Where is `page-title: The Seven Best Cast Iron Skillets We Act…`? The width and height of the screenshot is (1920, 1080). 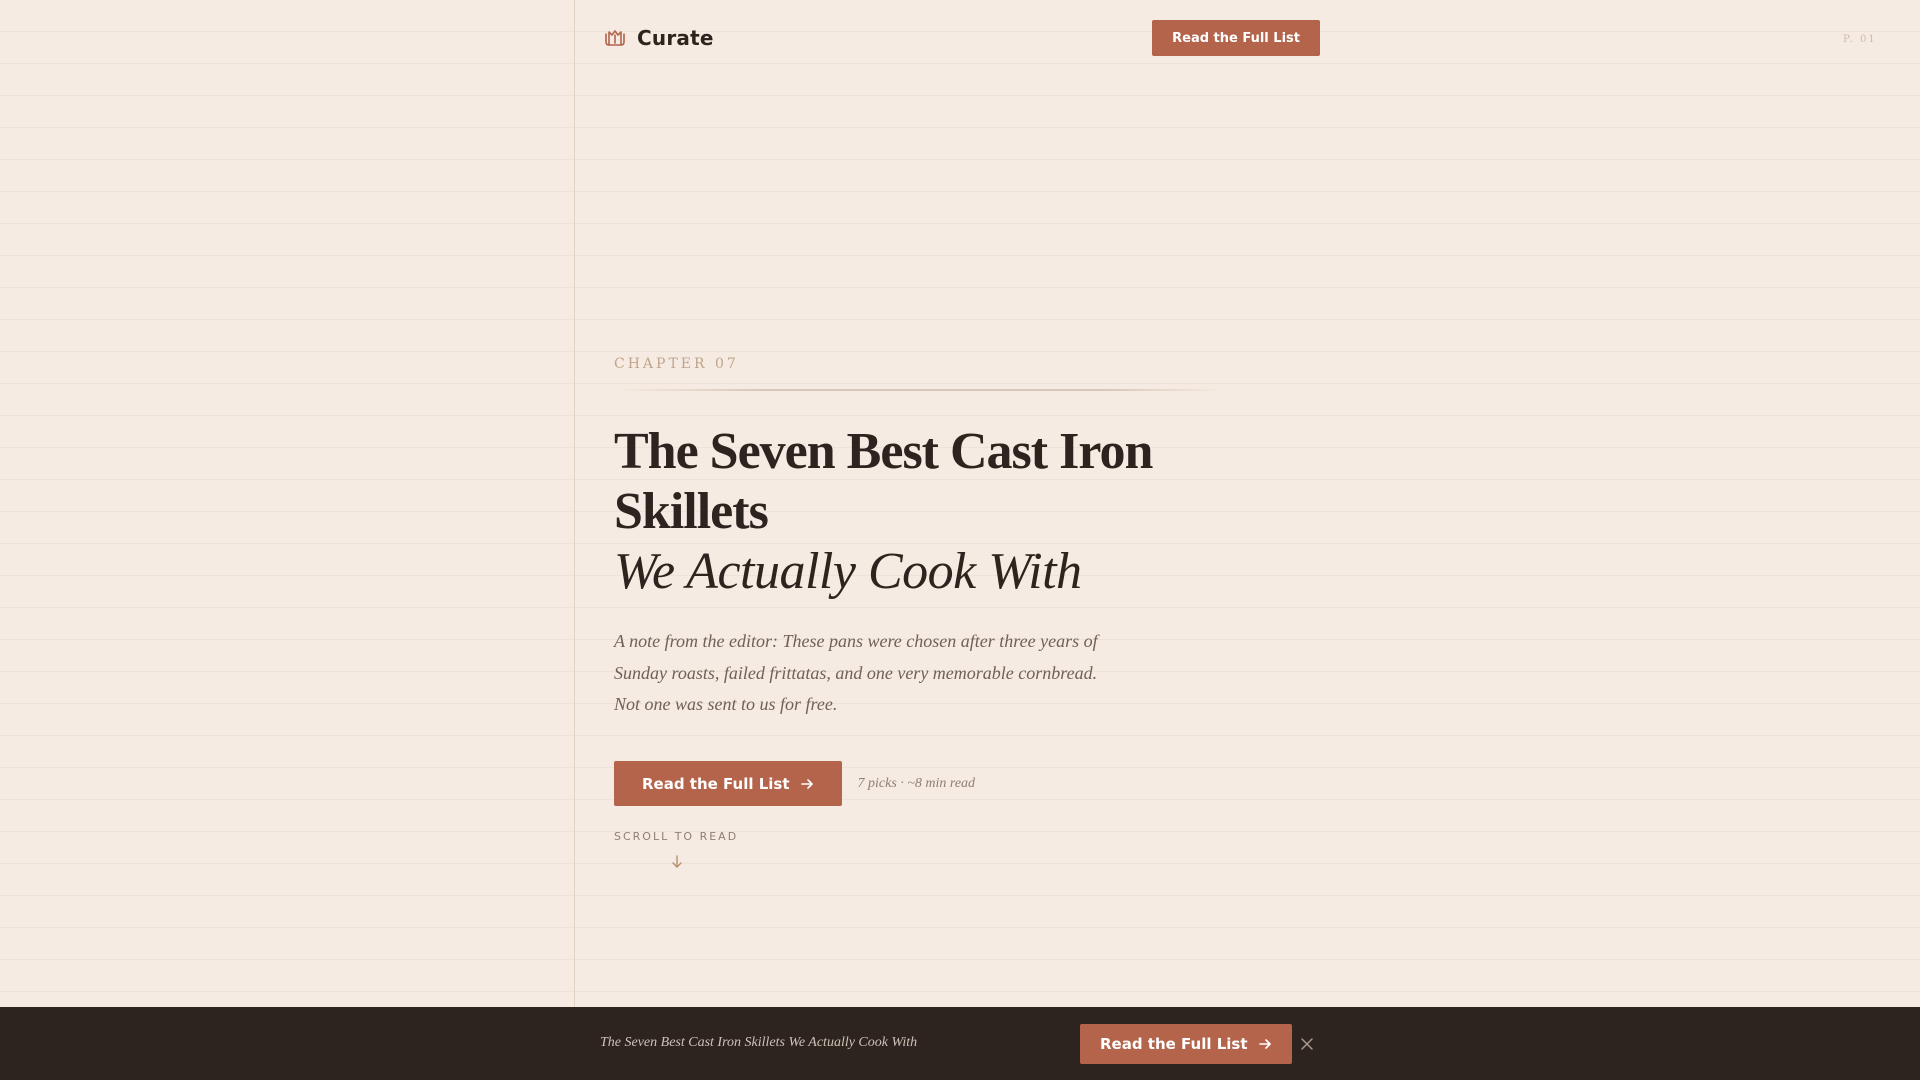
page-title: The Seven Best Cast Iron Skillets We Act… is located at coordinates (924, 512).